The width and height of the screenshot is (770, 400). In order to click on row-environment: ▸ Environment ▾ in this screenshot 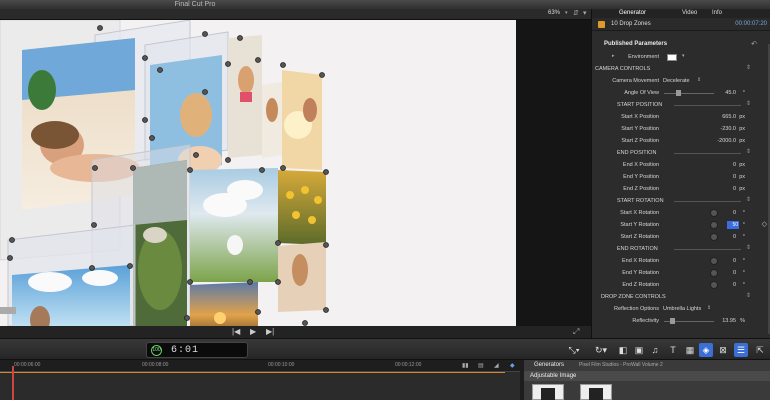, I will do `click(681, 57)`.